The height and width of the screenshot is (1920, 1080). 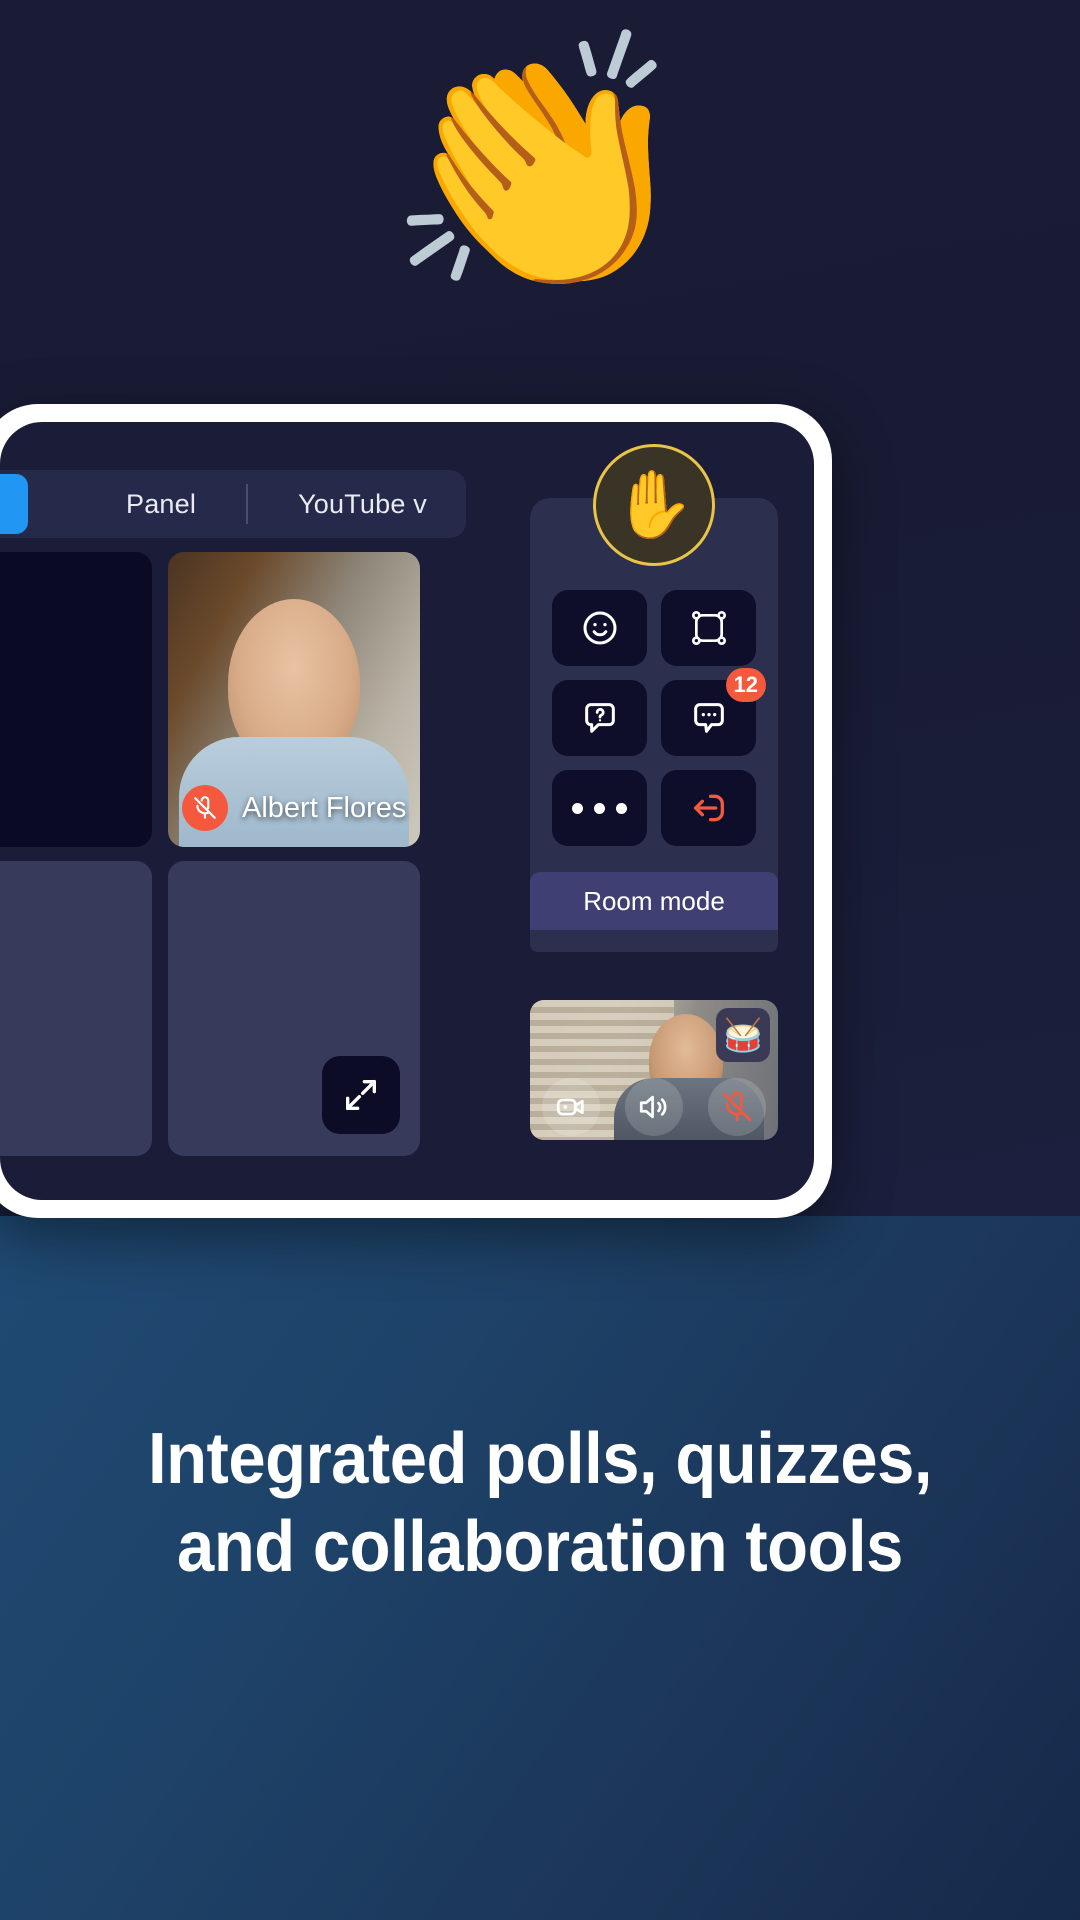 I want to click on camera-icon, so click(x=571, y=1107).